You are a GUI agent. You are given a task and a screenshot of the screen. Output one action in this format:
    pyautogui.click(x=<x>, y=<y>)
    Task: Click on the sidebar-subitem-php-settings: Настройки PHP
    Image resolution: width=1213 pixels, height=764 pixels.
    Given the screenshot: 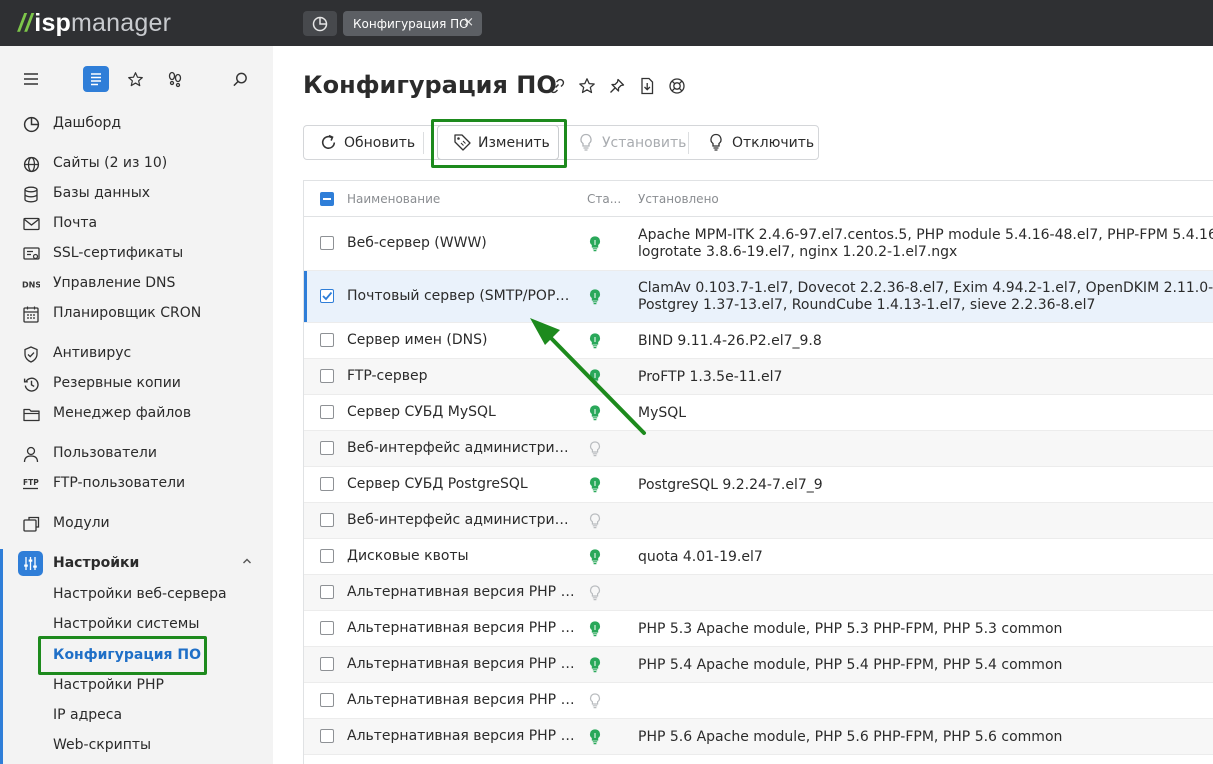 What is the action you would take?
    pyautogui.click(x=108, y=685)
    